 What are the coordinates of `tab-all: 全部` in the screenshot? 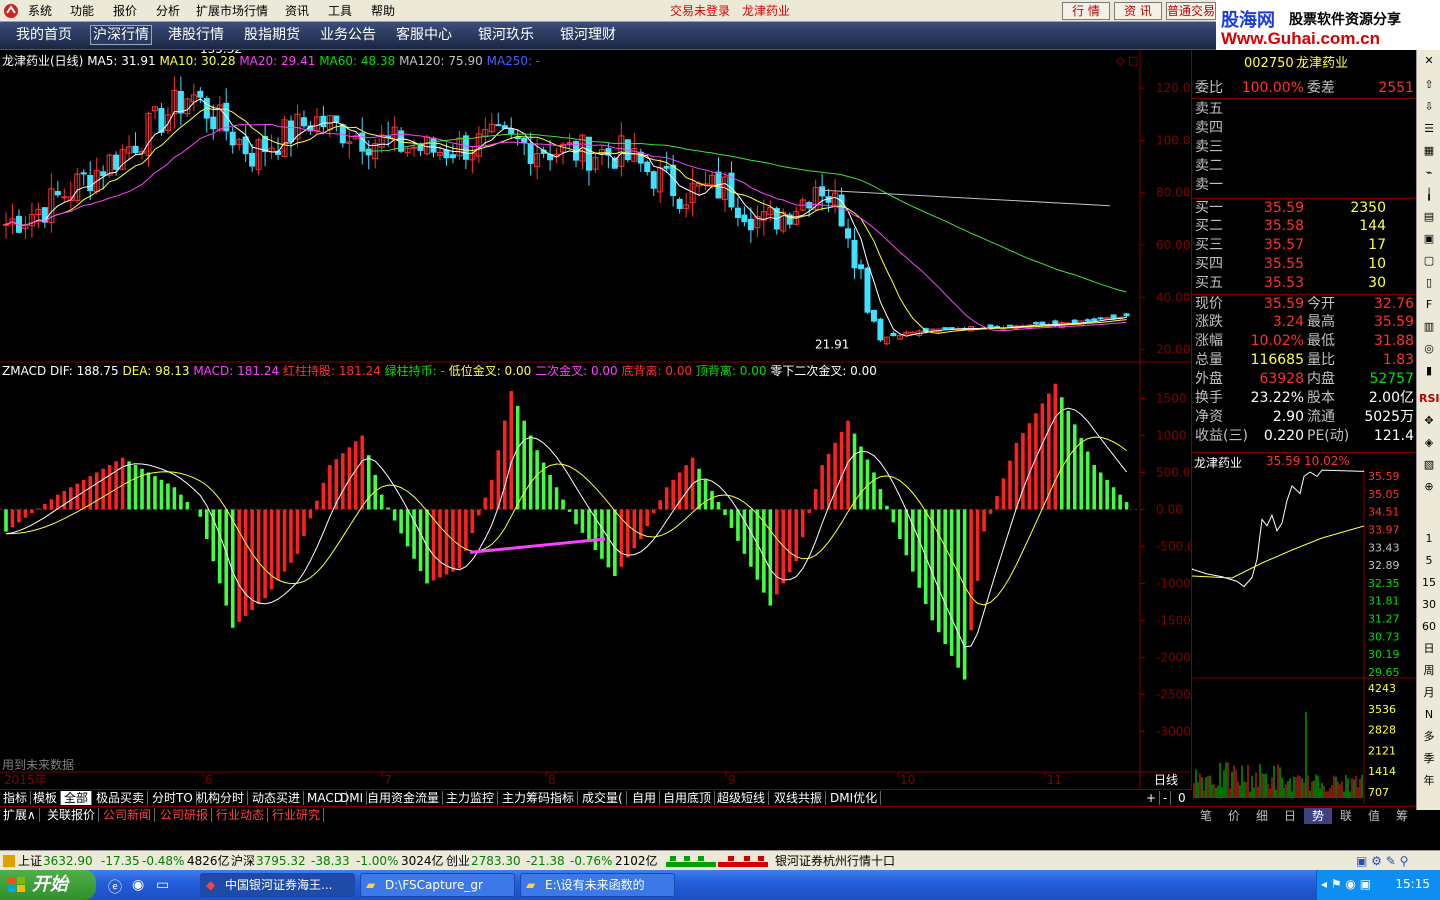 It's located at (77, 798).